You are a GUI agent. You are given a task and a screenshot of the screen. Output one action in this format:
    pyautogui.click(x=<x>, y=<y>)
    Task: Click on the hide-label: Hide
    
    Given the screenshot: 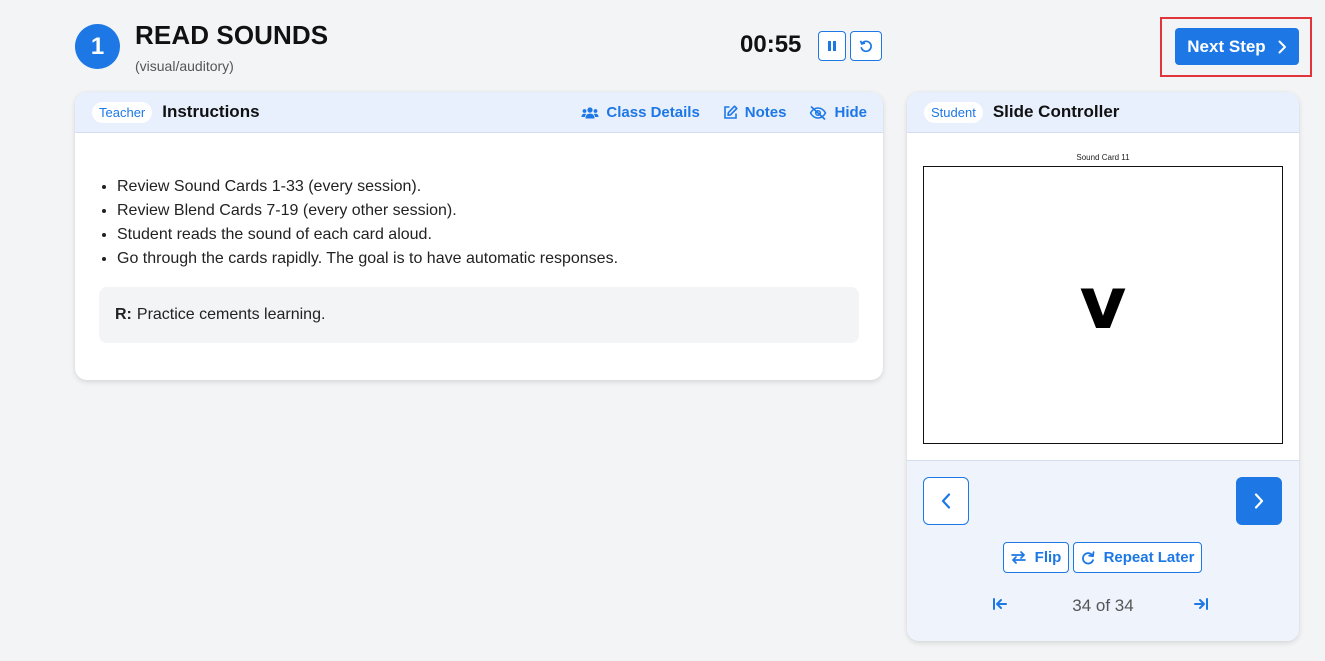 What is the action you would take?
    pyautogui.click(x=850, y=112)
    